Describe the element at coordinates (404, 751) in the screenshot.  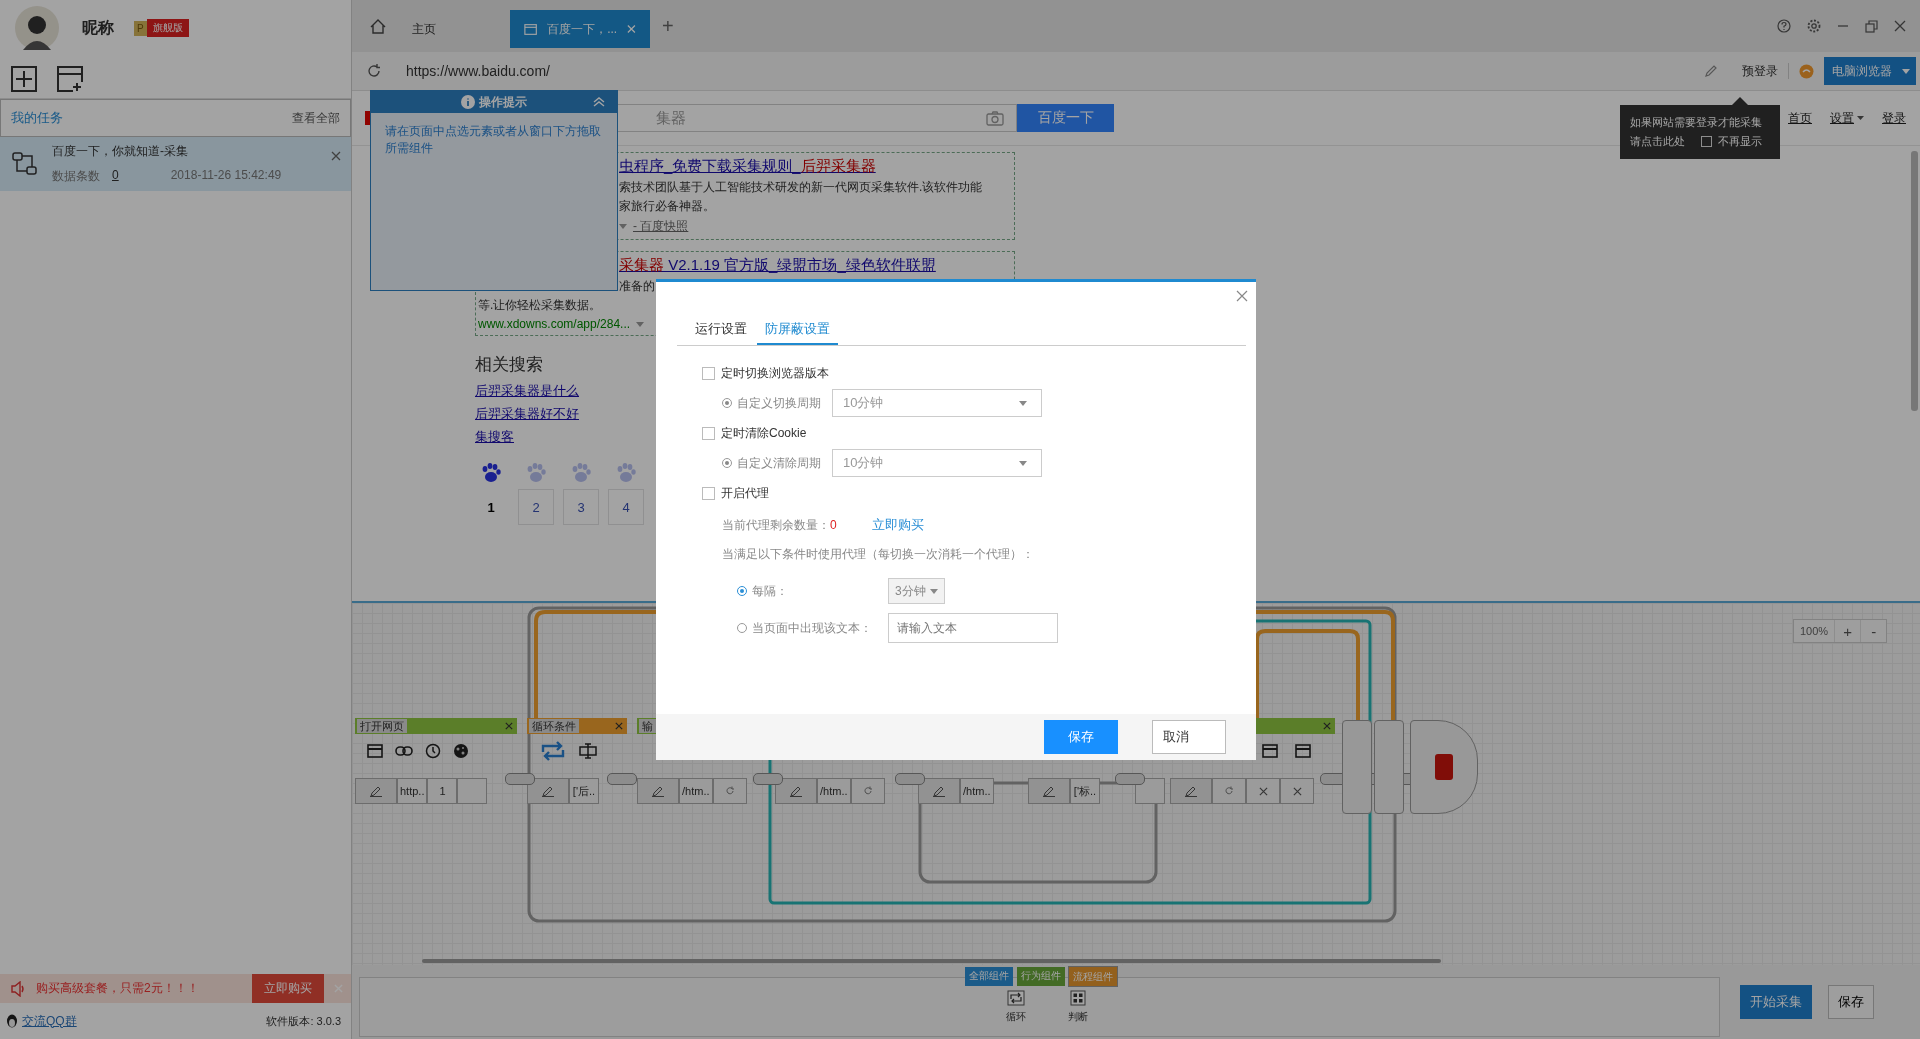
I see `link-icon` at that location.